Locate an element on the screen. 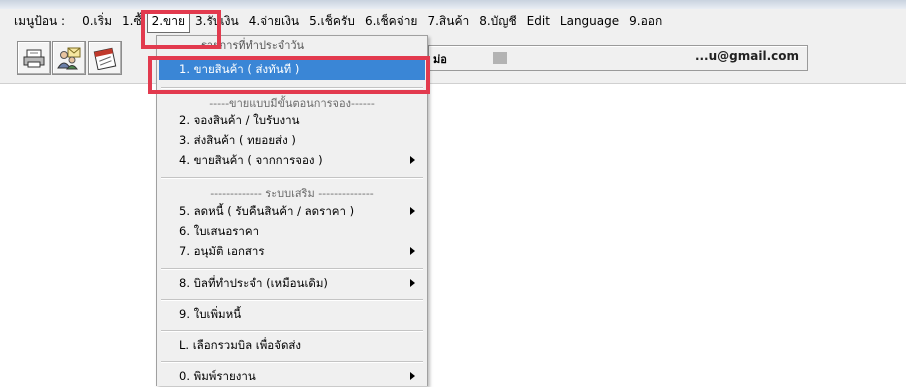 The height and width of the screenshot is (387, 906). menu-item-pay-money: 4.จ่ายเงิน is located at coordinates (274, 21).